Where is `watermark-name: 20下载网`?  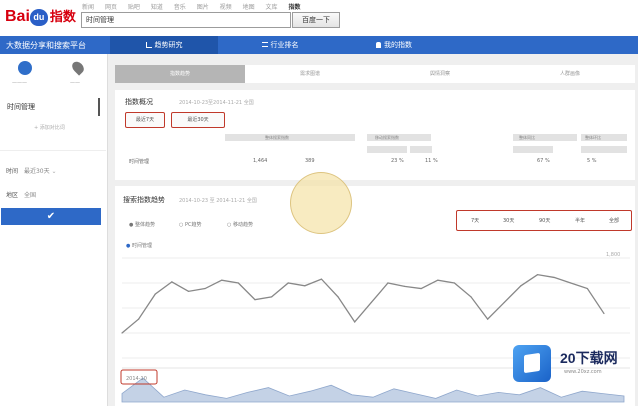 watermark-name: 20下载网 is located at coordinates (589, 358).